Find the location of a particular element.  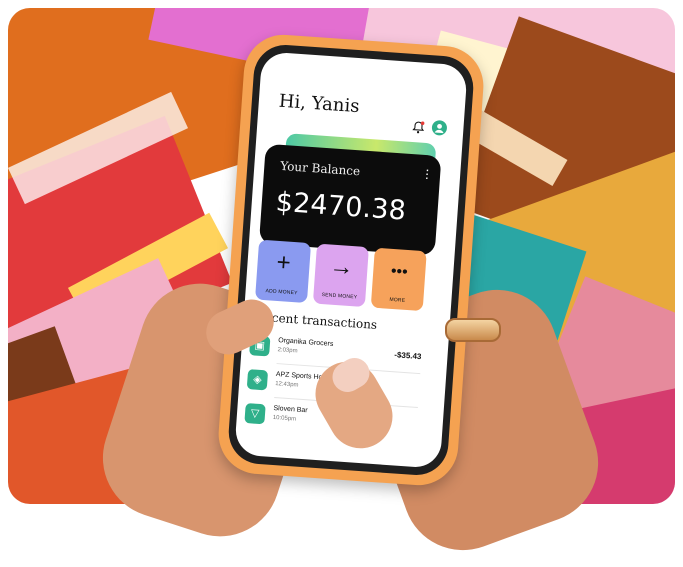

transaction-time: 10:05pm is located at coordinates (284, 418).